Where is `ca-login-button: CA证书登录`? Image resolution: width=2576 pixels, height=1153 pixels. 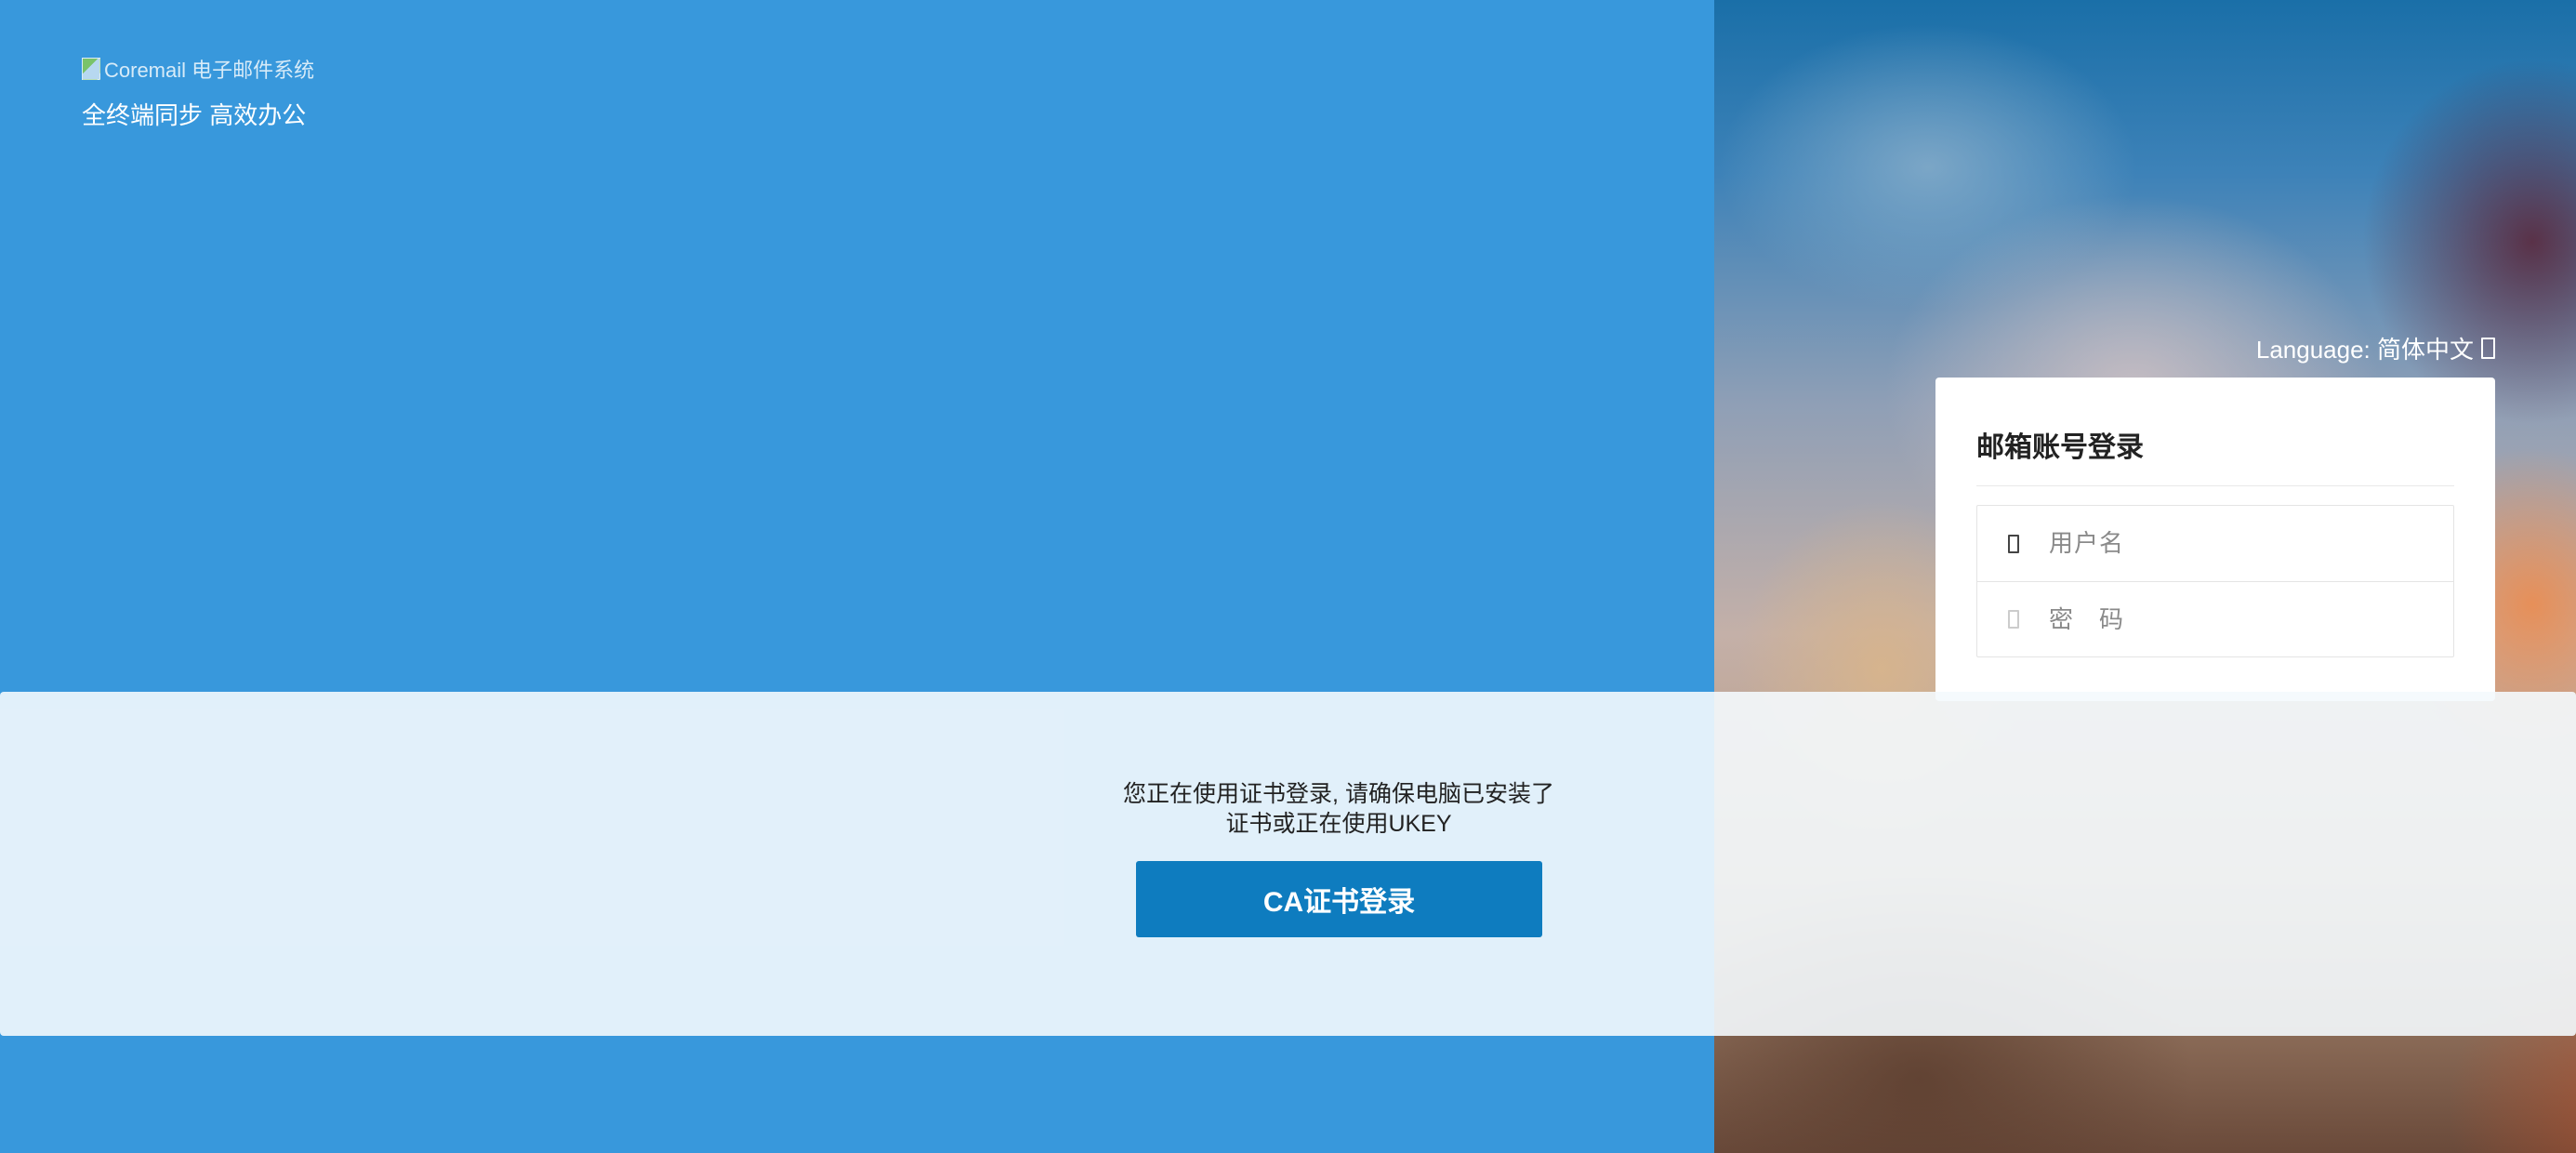 ca-login-button: CA证书登录 is located at coordinates (1339, 899).